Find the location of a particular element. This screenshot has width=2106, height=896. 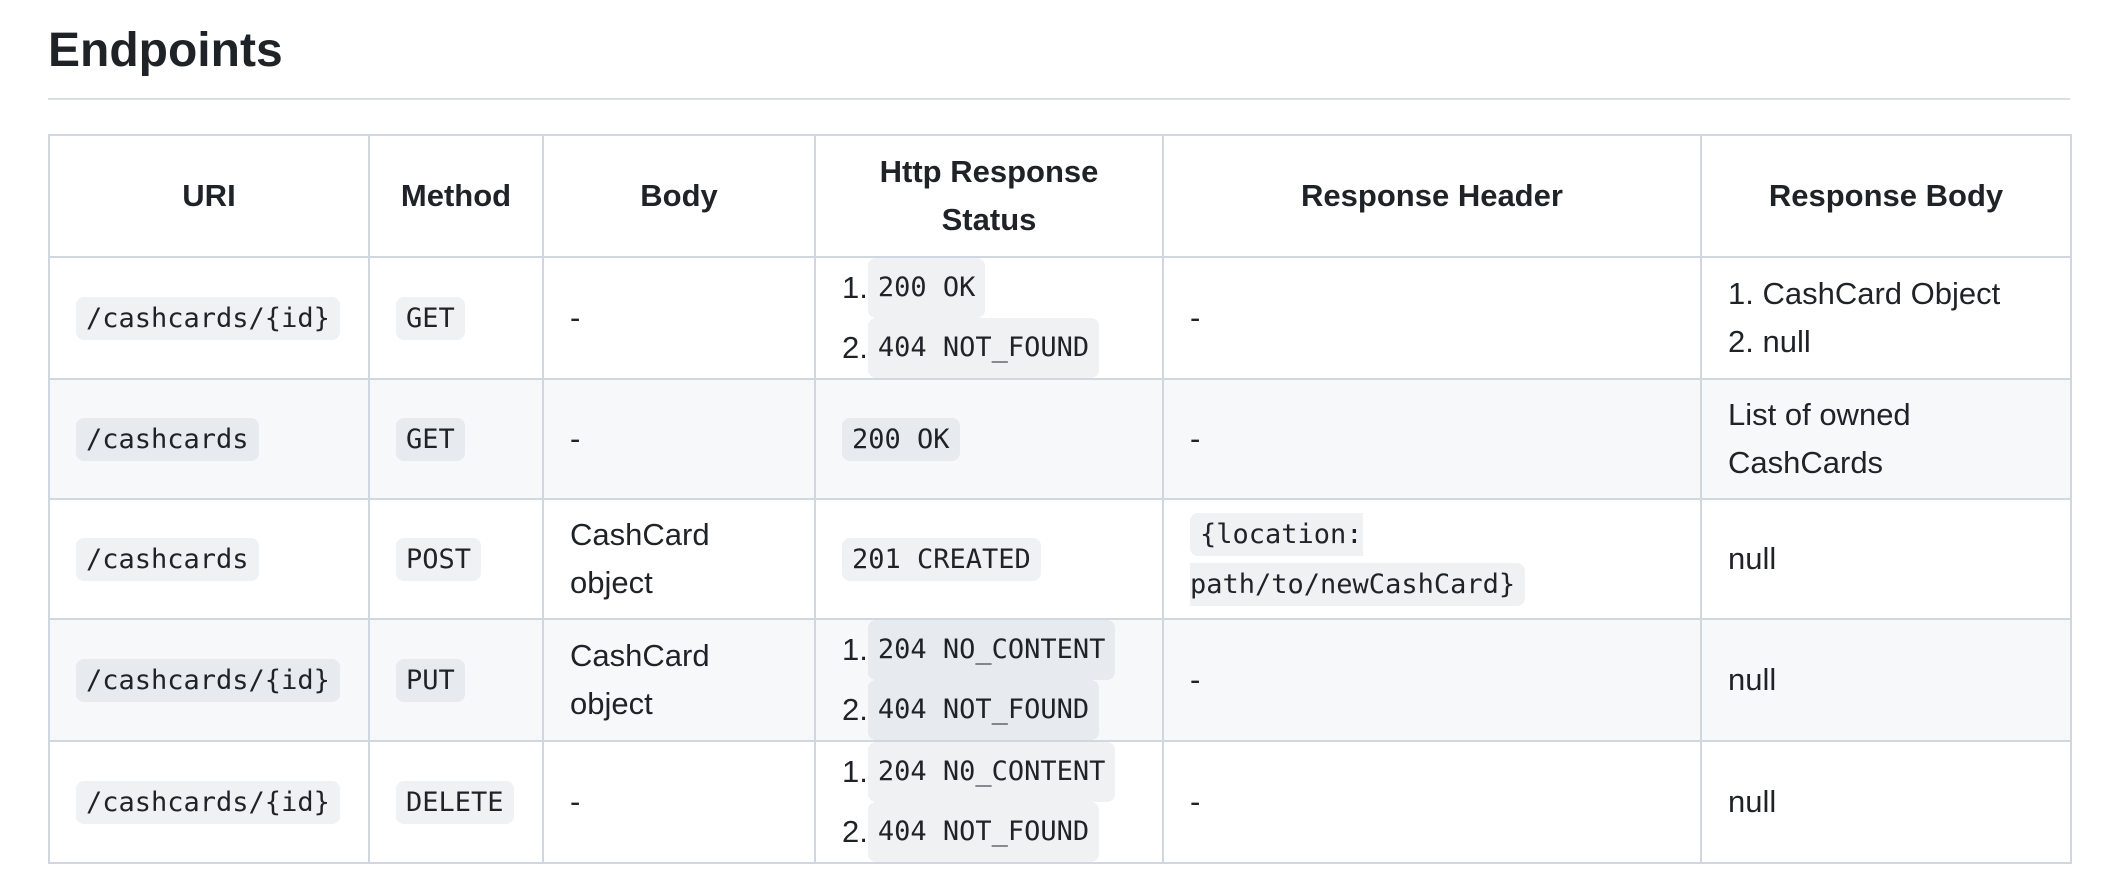

status-code: 204 N0_CONTENT is located at coordinates (991, 772).